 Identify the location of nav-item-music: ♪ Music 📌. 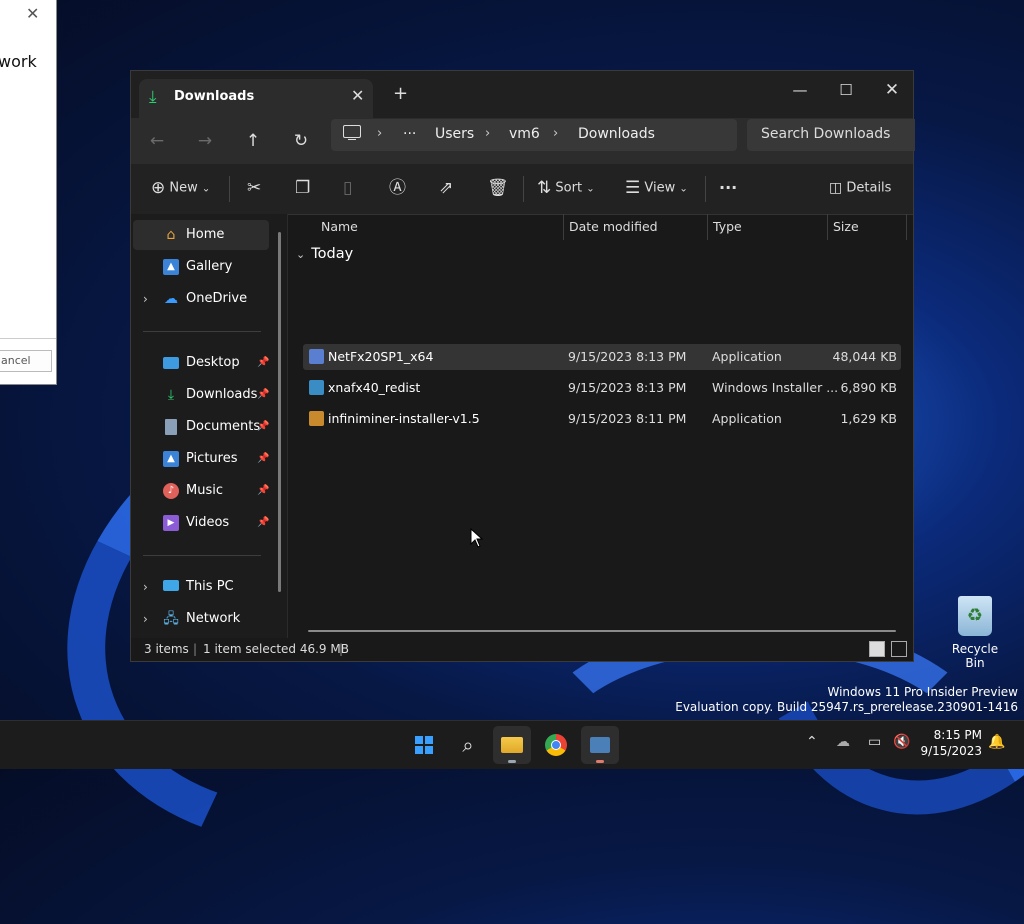
(201, 491).